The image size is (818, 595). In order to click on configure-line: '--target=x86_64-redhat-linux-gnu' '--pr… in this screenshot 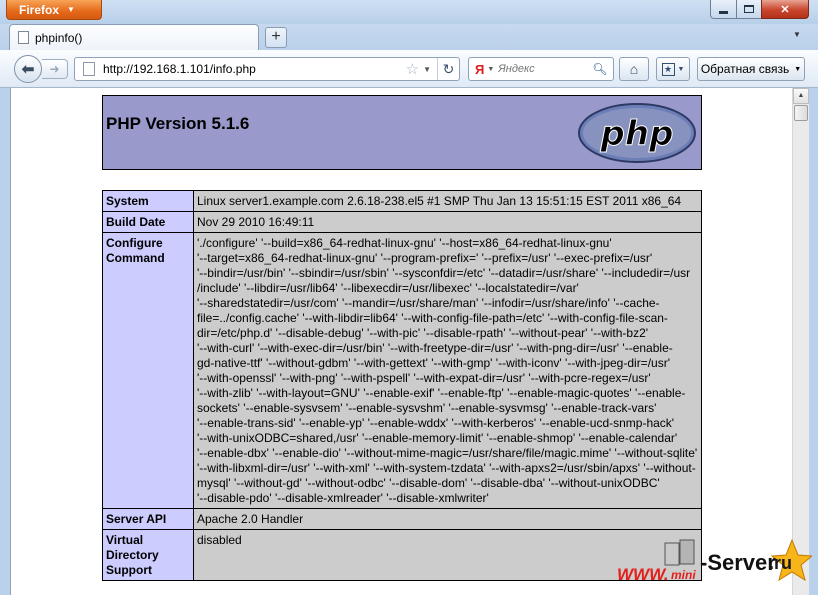, I will do `click(425, 258)`.